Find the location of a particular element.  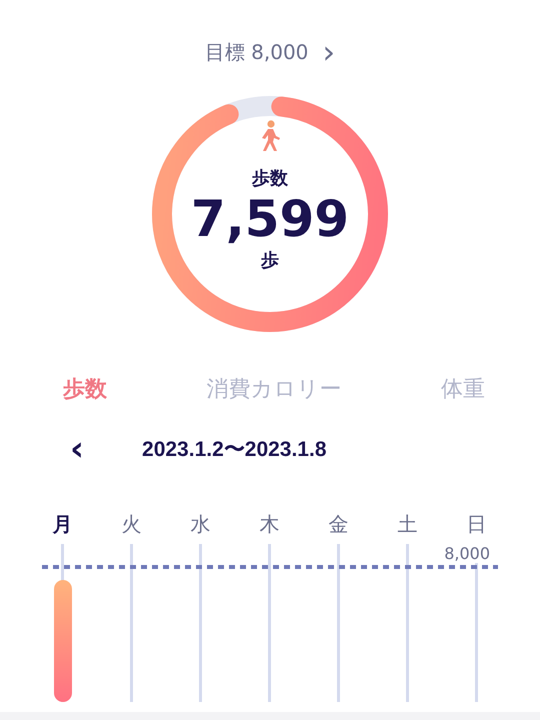

step-count: 7,599 is located at coordinates (270, 219).